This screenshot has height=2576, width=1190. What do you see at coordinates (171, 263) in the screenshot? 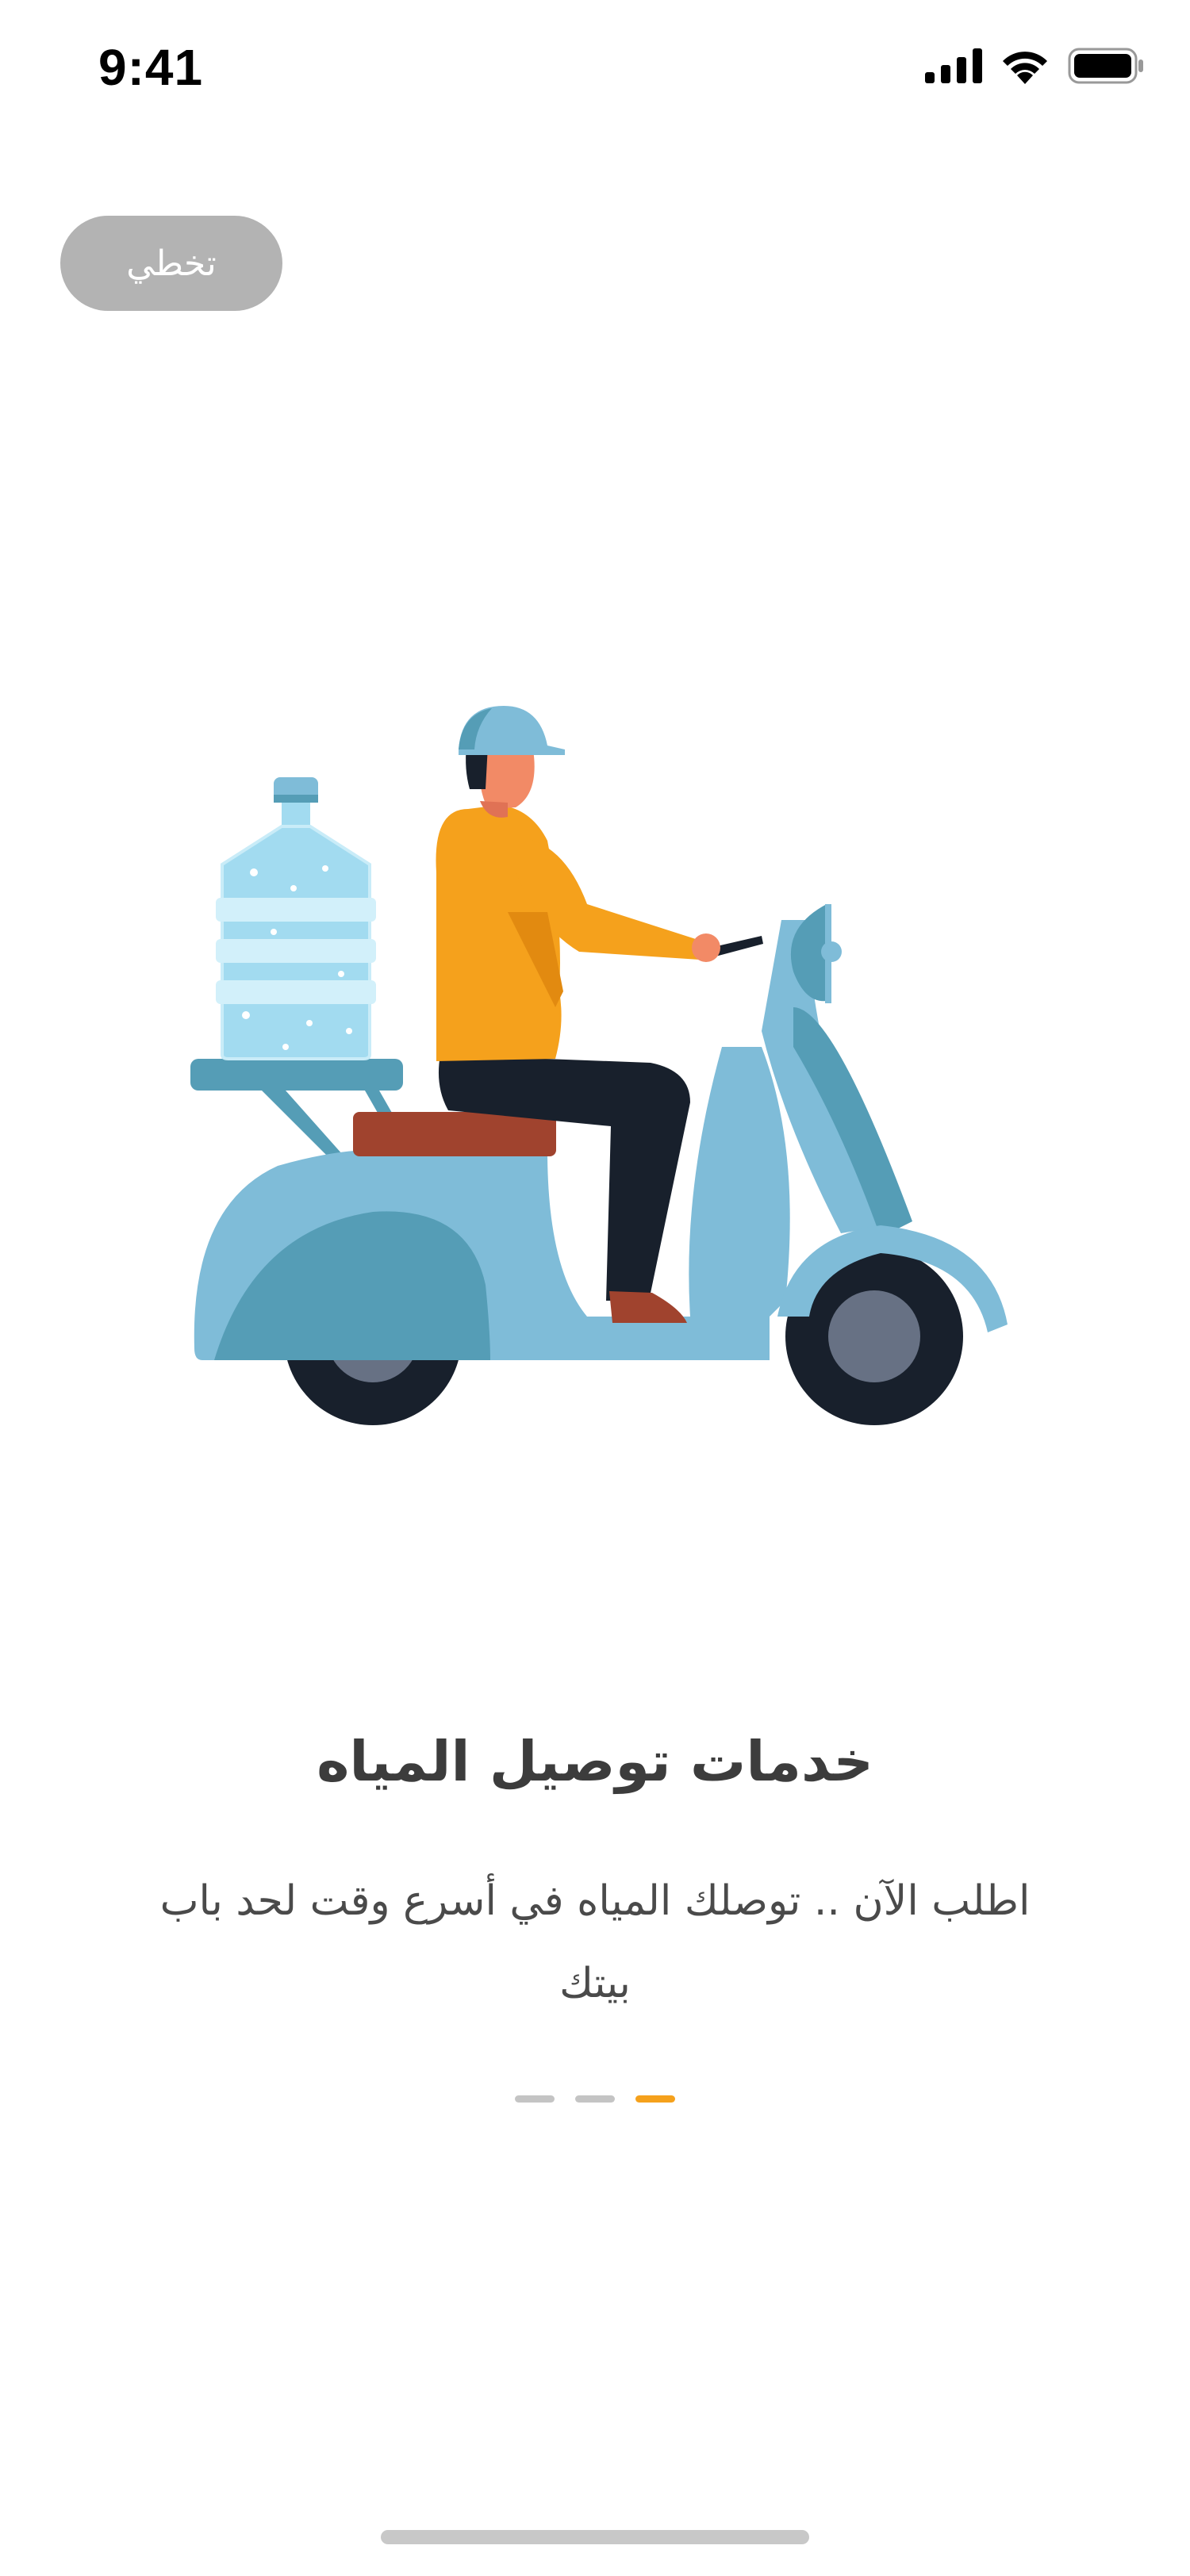
I see `skip-button: تخطي` at bounding box center [171, 263].